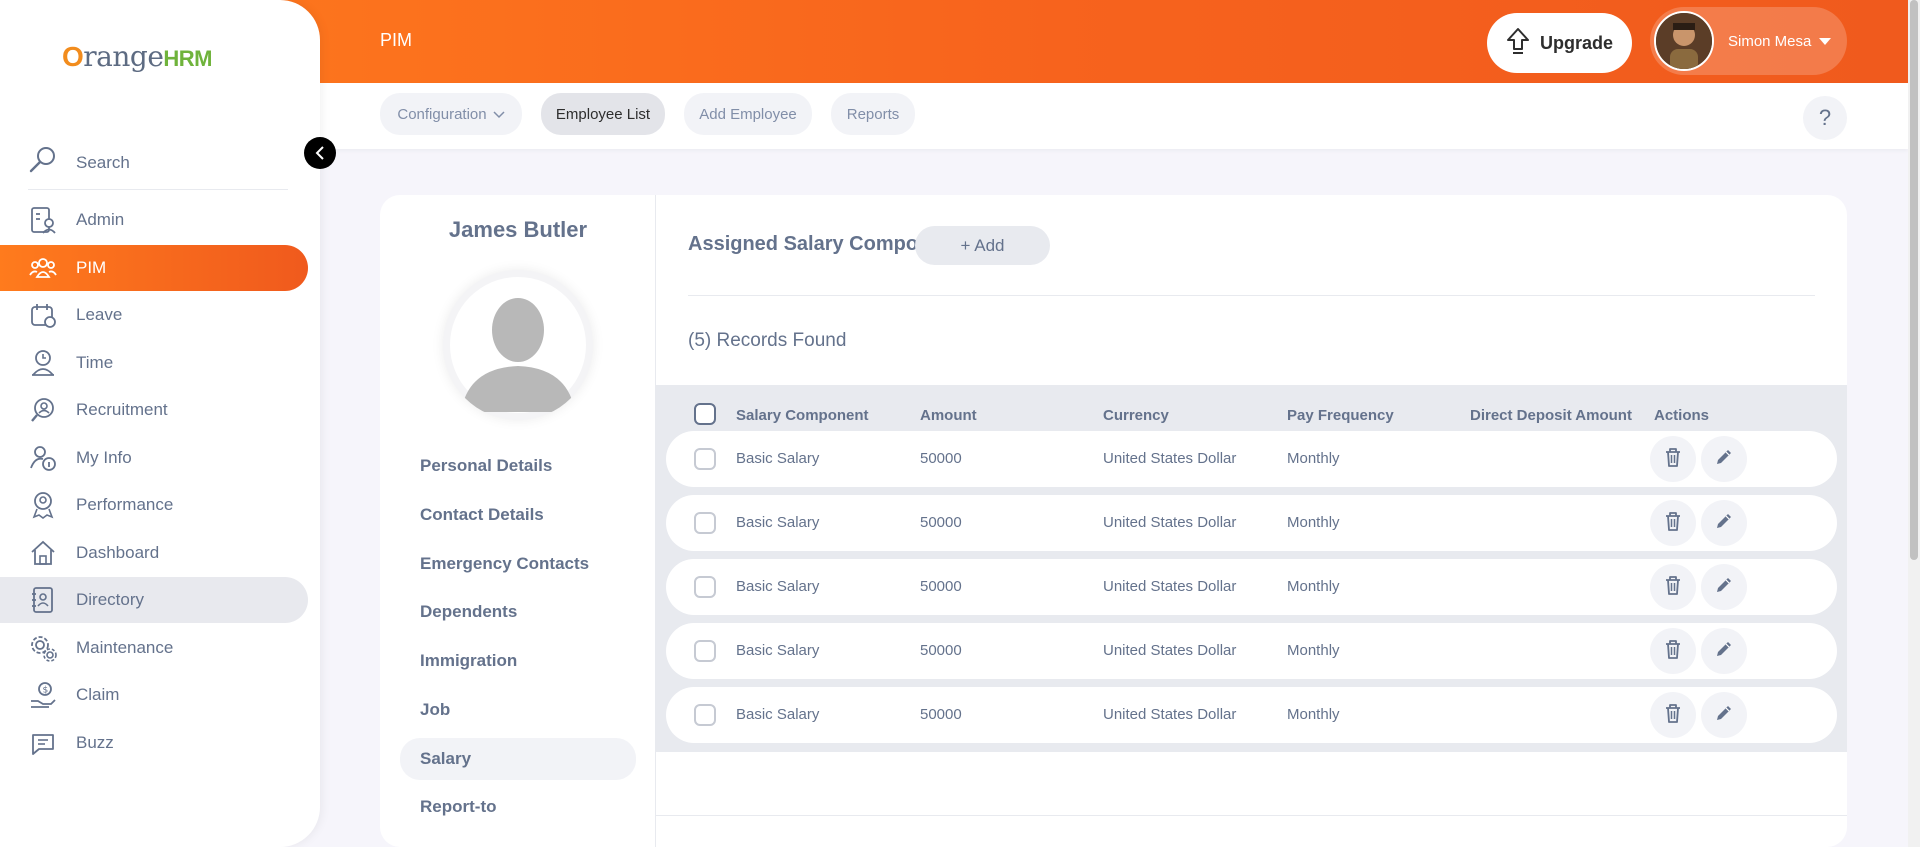 The image size is (1920, 847). I want to click on tab-configuration: Configuration, so click(451, 114).